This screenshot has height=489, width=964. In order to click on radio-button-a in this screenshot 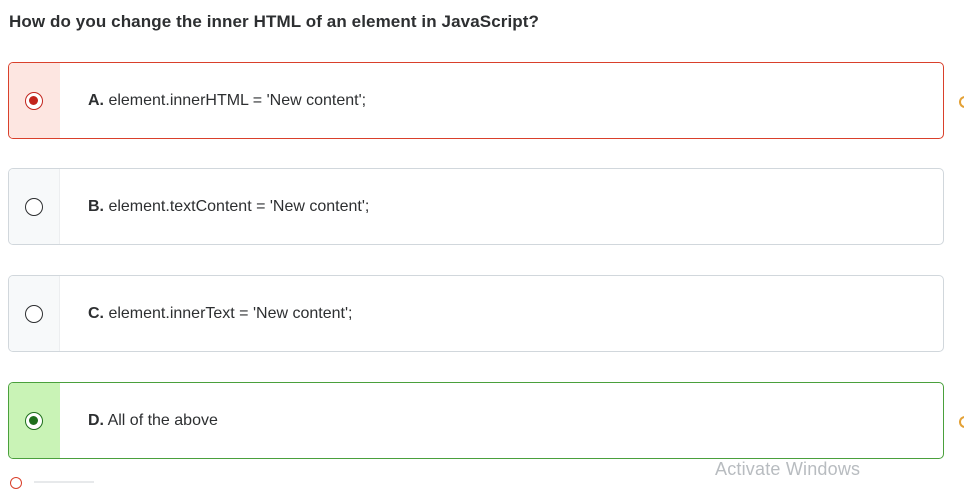, I will do `click(34, 101)`.